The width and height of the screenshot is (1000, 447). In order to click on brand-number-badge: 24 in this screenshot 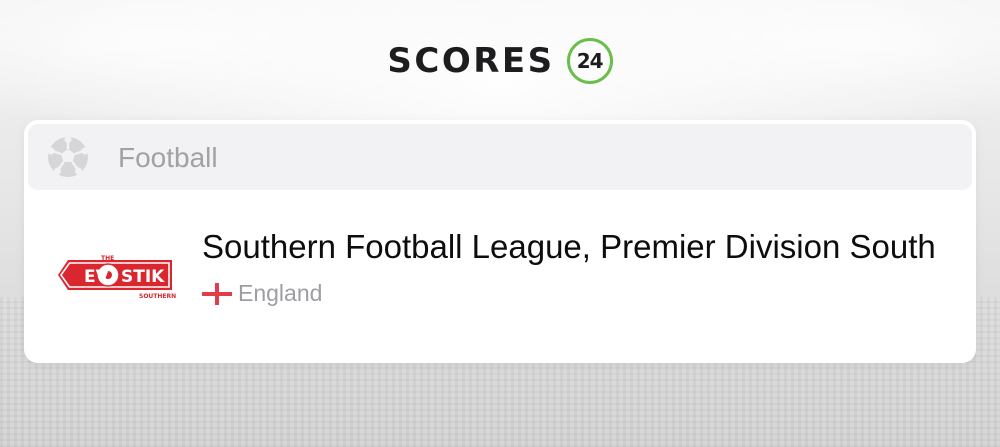, I will do `click(589, 61)`.